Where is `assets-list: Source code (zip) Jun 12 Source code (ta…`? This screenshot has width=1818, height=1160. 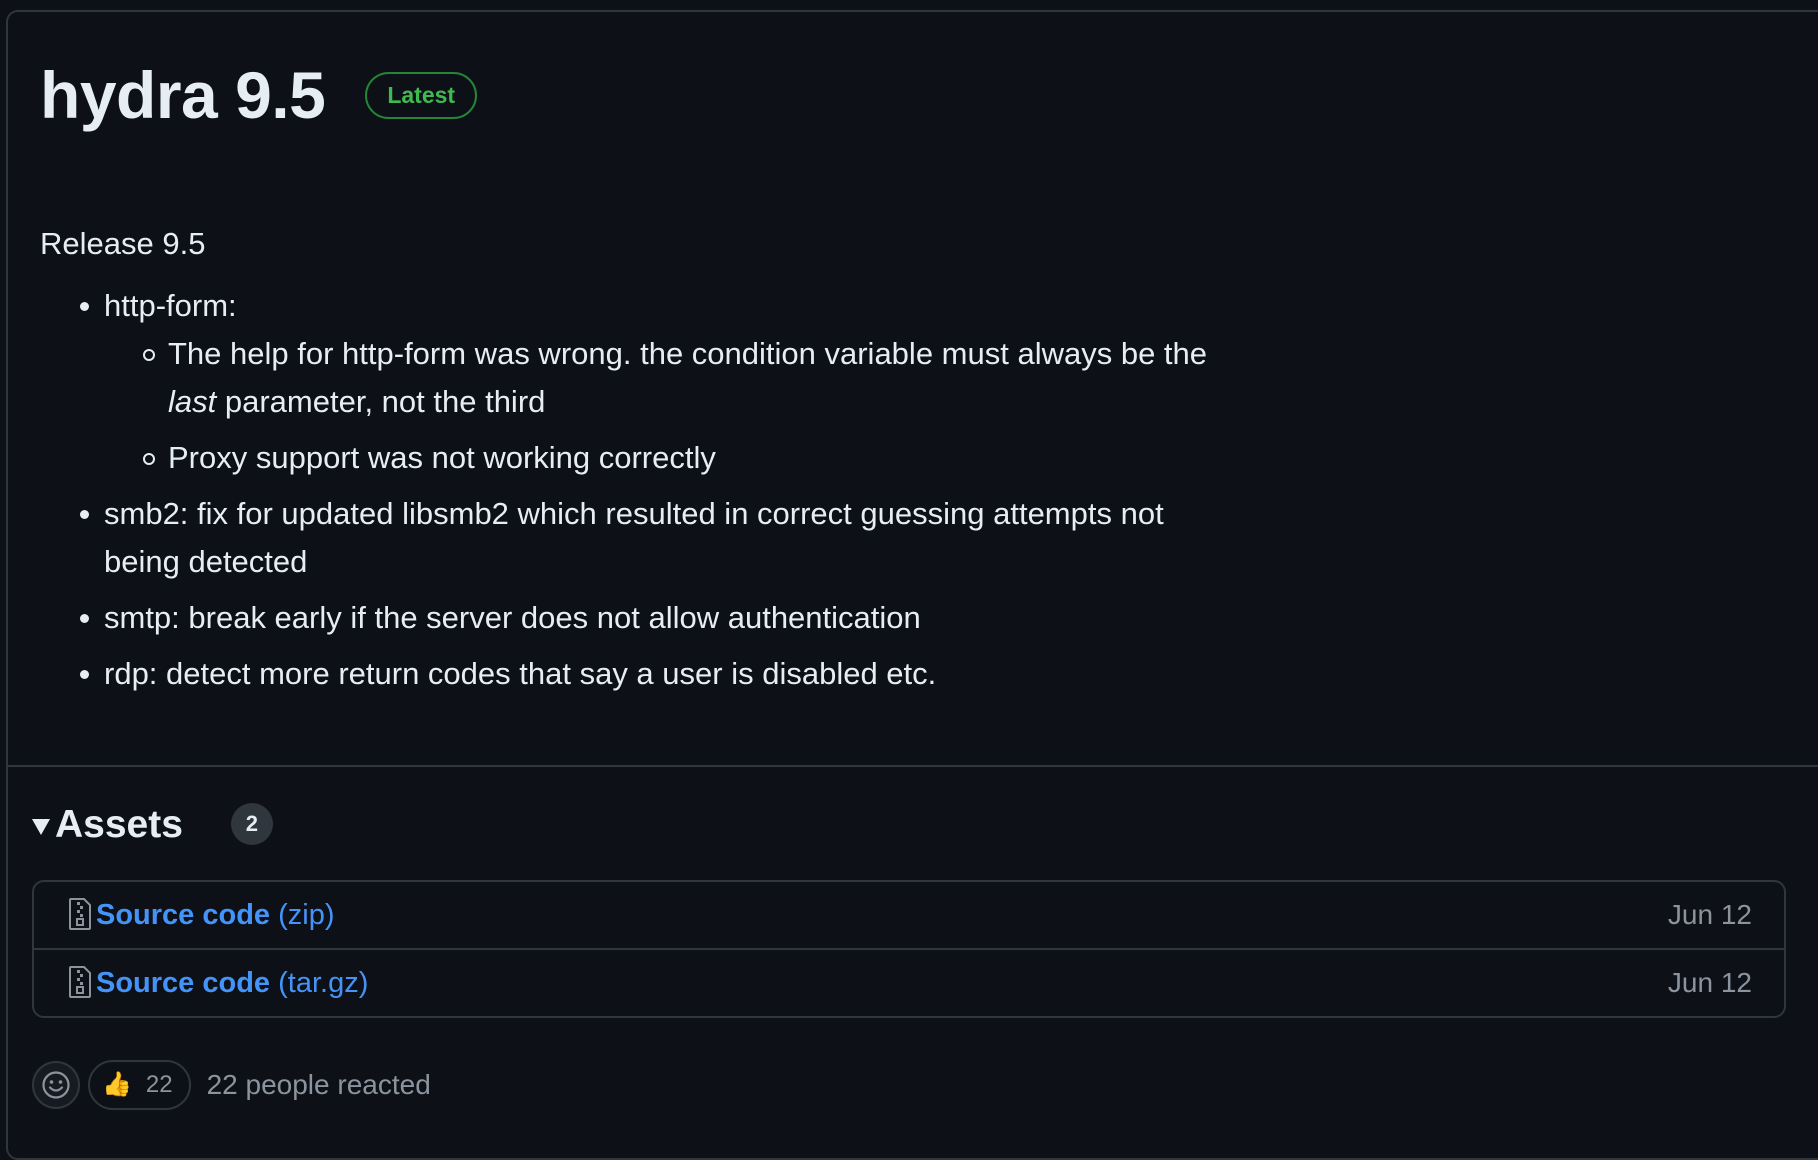 assets-list: Source code (zip) Jun 12 Source code (ta… is located at coordinates (909, 949).